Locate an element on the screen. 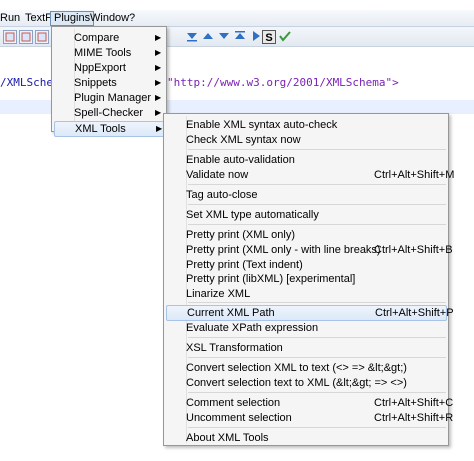 Image resolution: width=474 pixels, height=461 pixels. plugins-menu-item: NppExport ▶ is located at coordinates (109, 68).